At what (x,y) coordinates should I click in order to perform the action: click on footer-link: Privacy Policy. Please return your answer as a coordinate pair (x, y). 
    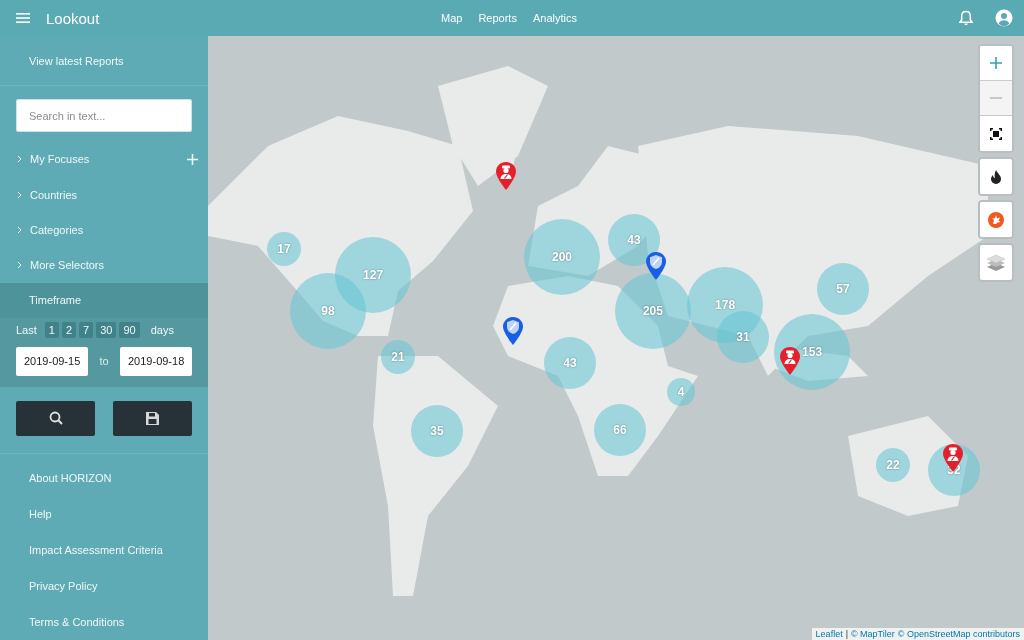
    Looking at the image, I should click on (49, 585).